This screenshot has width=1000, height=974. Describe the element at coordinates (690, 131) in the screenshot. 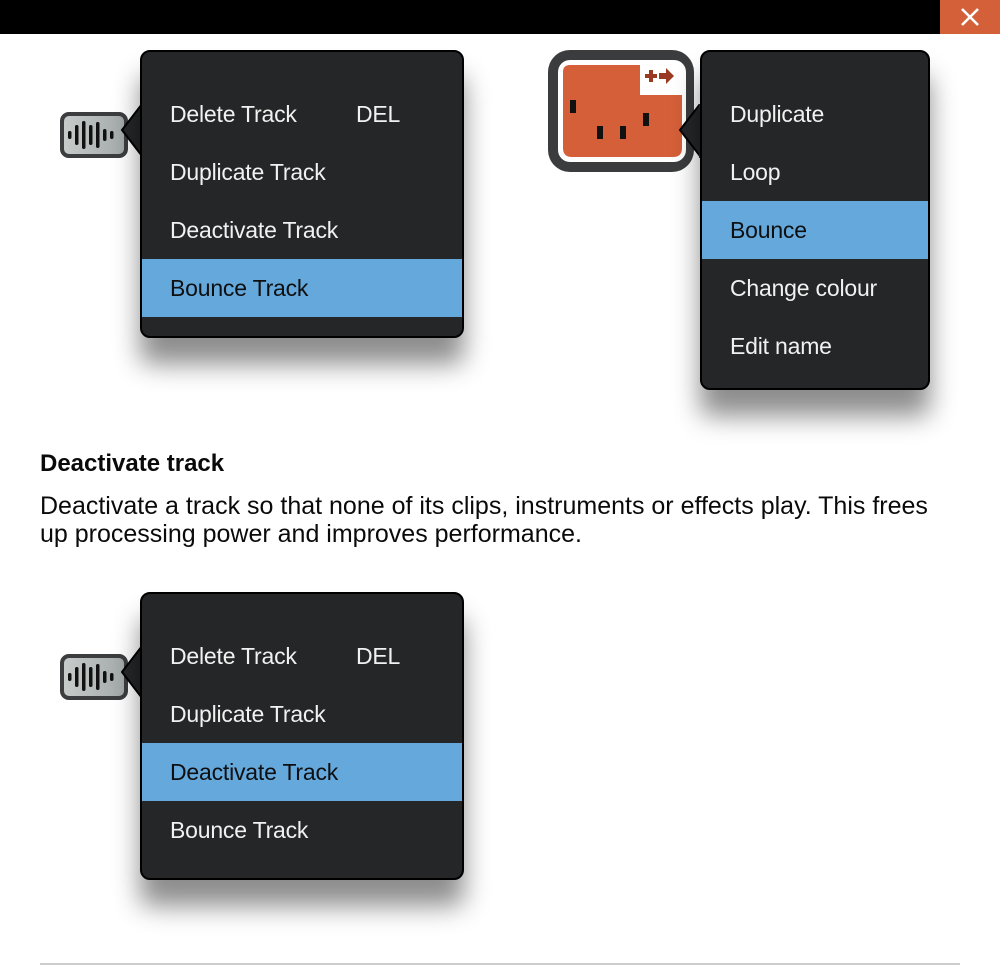

I see `menu-pointer` at that location.